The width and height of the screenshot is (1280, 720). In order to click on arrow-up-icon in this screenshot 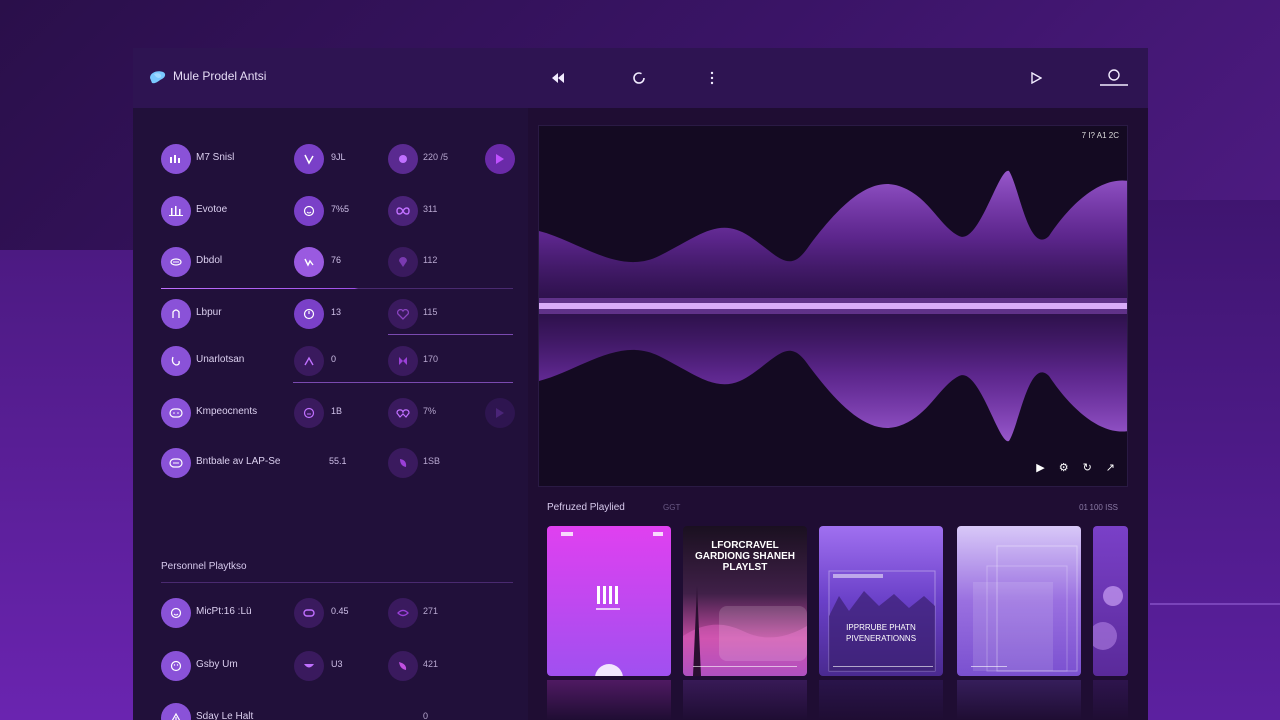, I will do `click(309, 361)`.